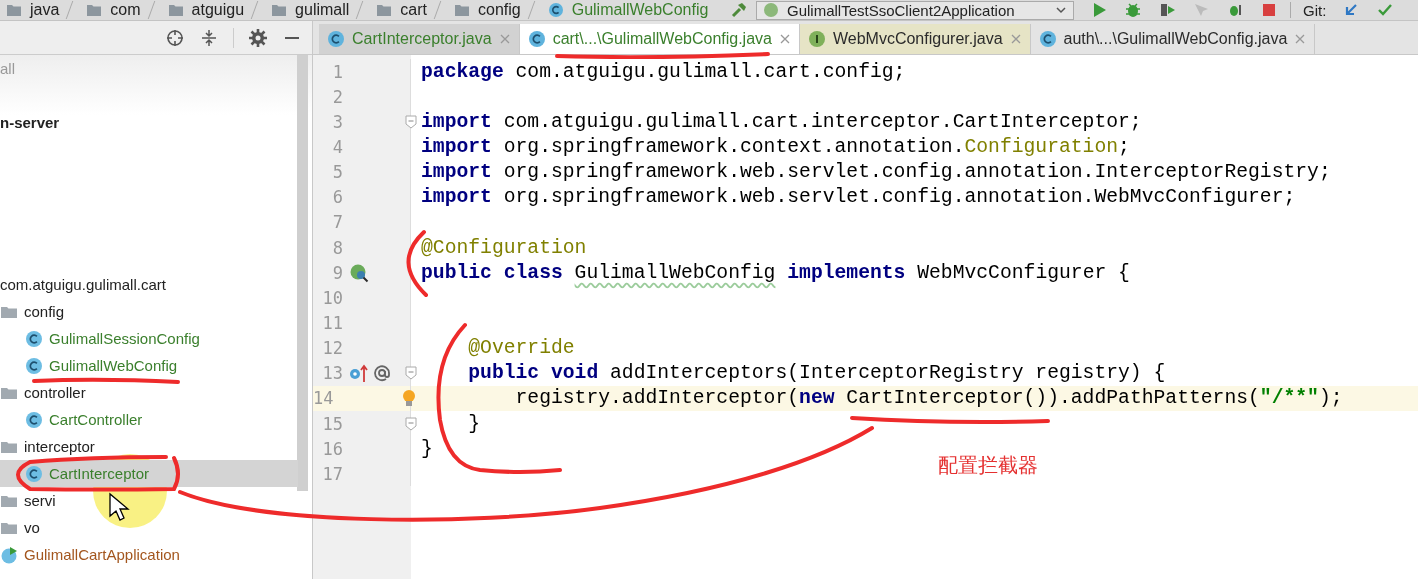  I want to click on code-token: Configuration, so click(1041, 147).